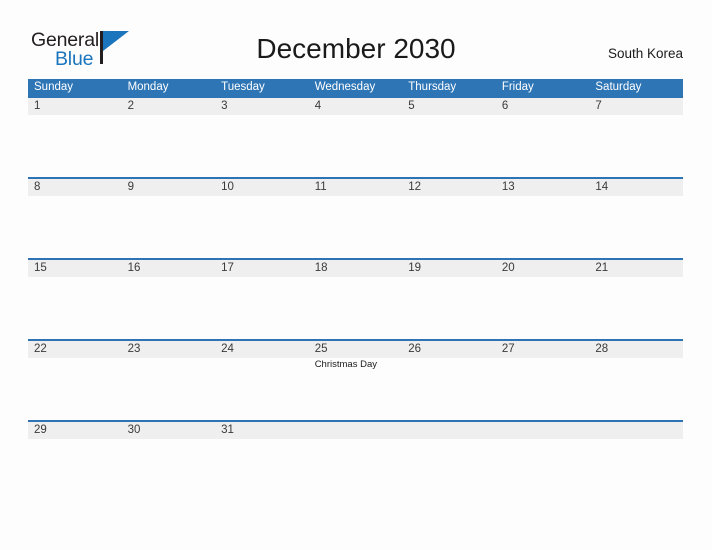  I want to click on week-body: 22 23 24 25 Christmas Day 26 27 28, so click(355, 356).